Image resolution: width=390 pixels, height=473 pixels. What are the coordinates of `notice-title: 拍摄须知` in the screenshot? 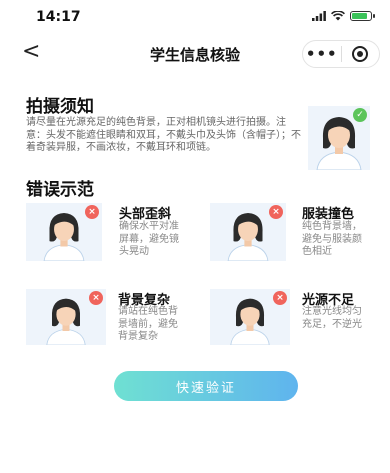 It's located at (60, 107).